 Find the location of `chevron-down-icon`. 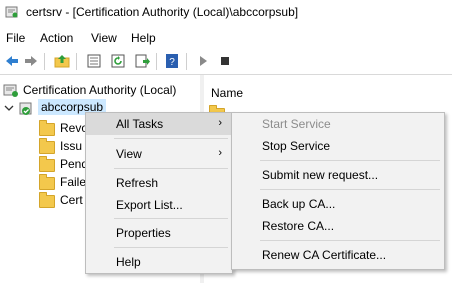

chevron-down-icon is located at coordinates (9, 108).